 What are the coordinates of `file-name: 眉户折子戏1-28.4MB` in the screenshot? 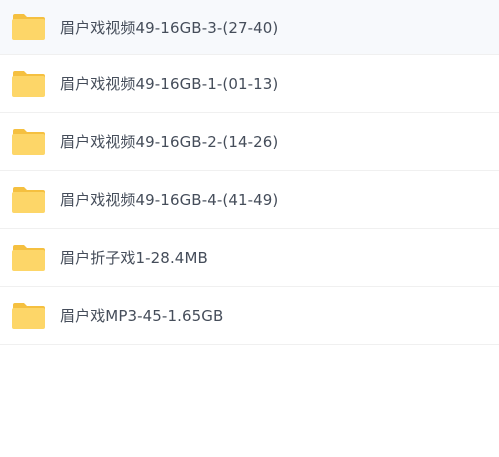 It's located at (134, 257).